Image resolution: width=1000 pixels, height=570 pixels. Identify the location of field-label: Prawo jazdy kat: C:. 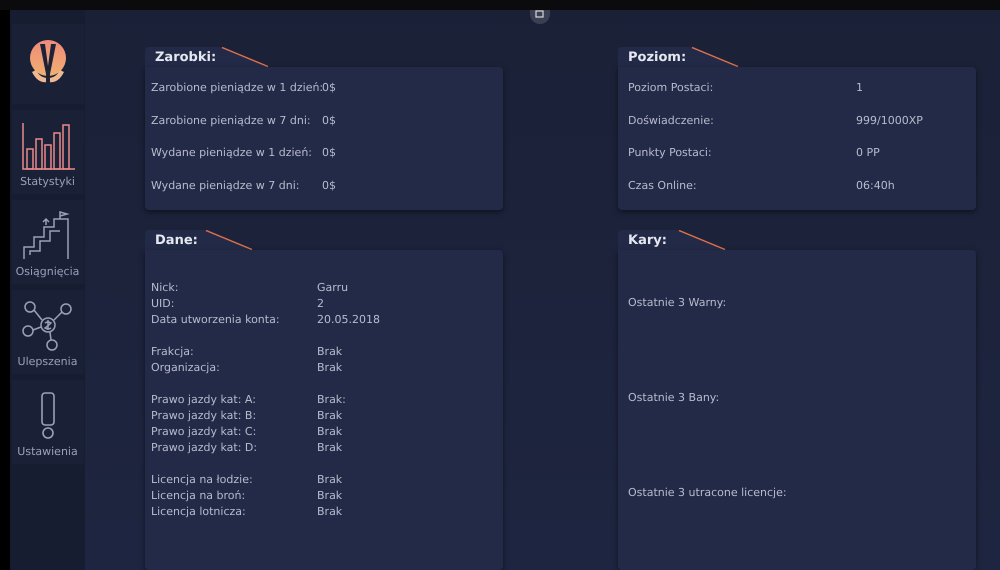
(204, 432).